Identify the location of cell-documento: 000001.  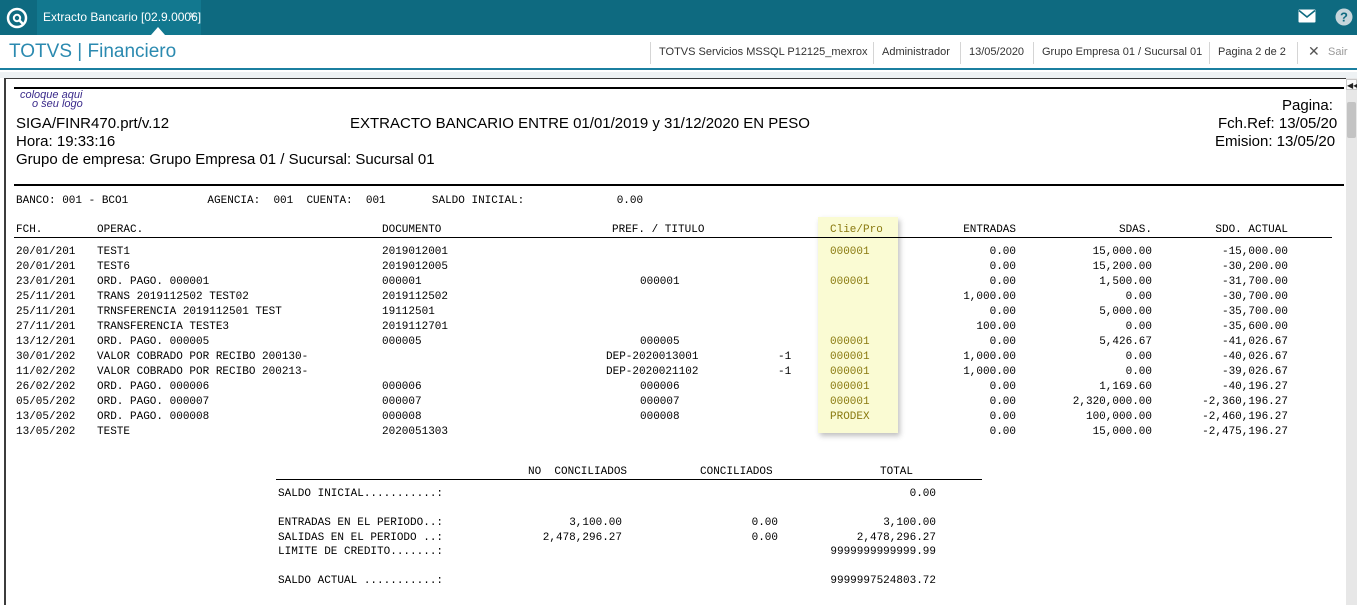
(402, 282).